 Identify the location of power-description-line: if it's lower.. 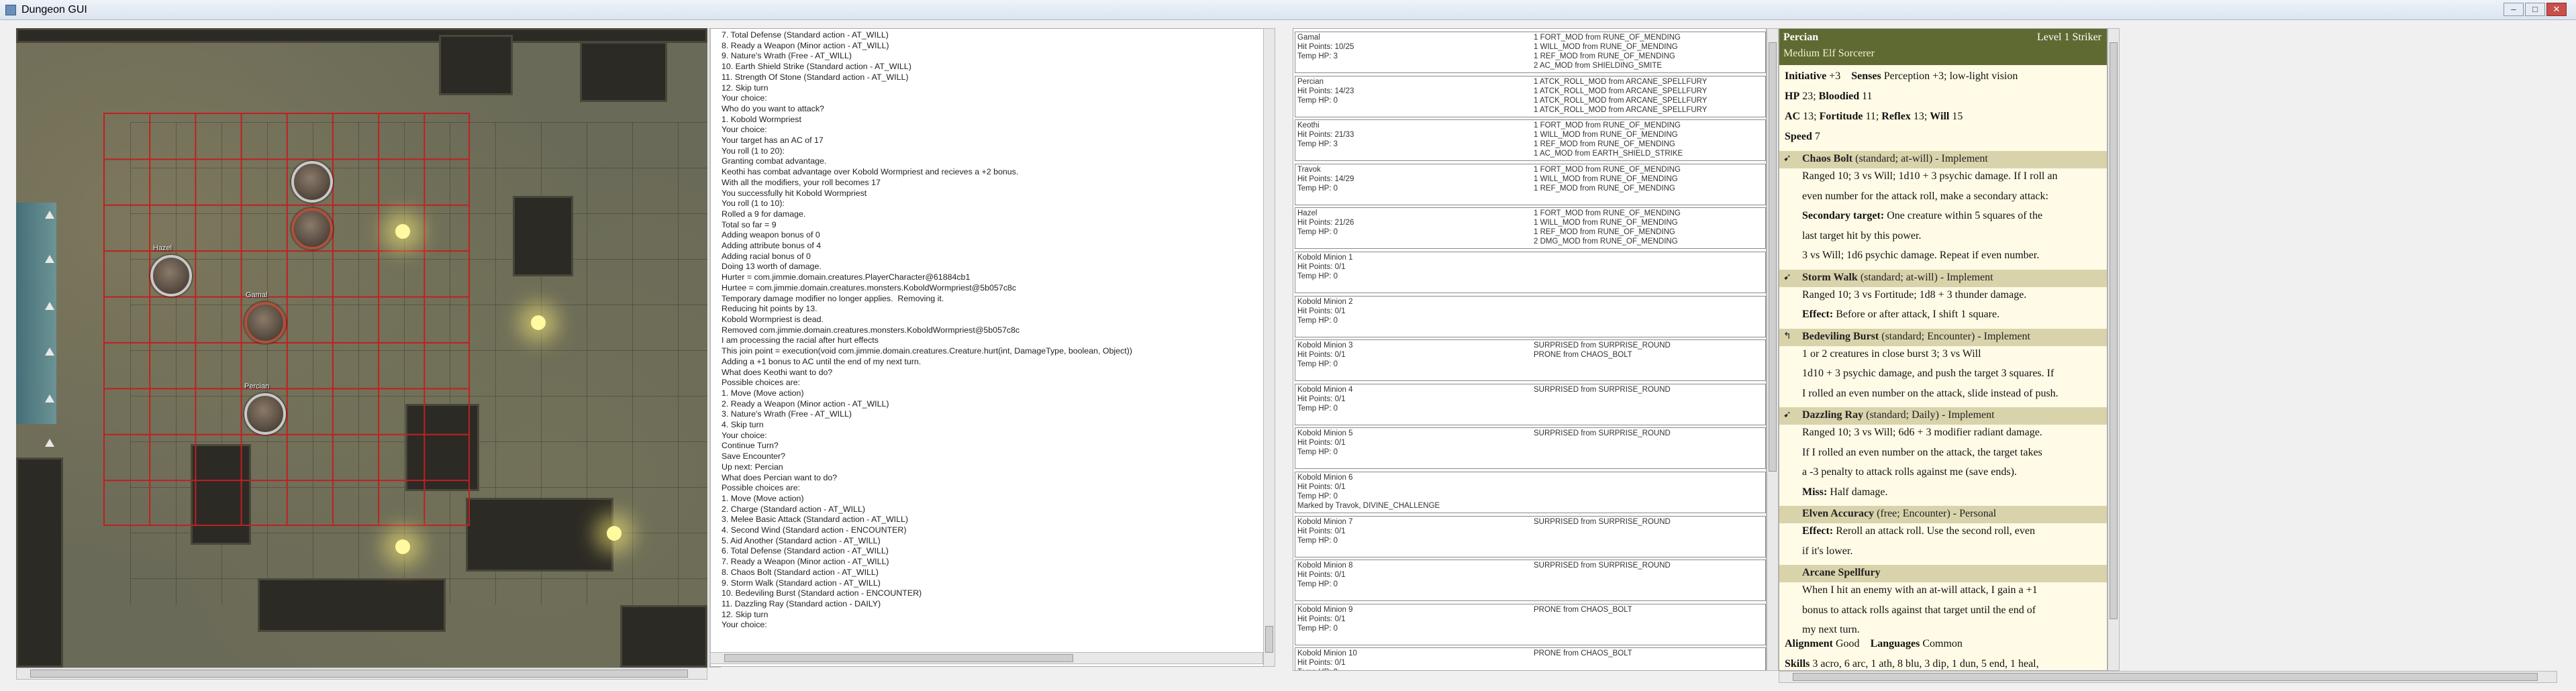
(1827, 551).